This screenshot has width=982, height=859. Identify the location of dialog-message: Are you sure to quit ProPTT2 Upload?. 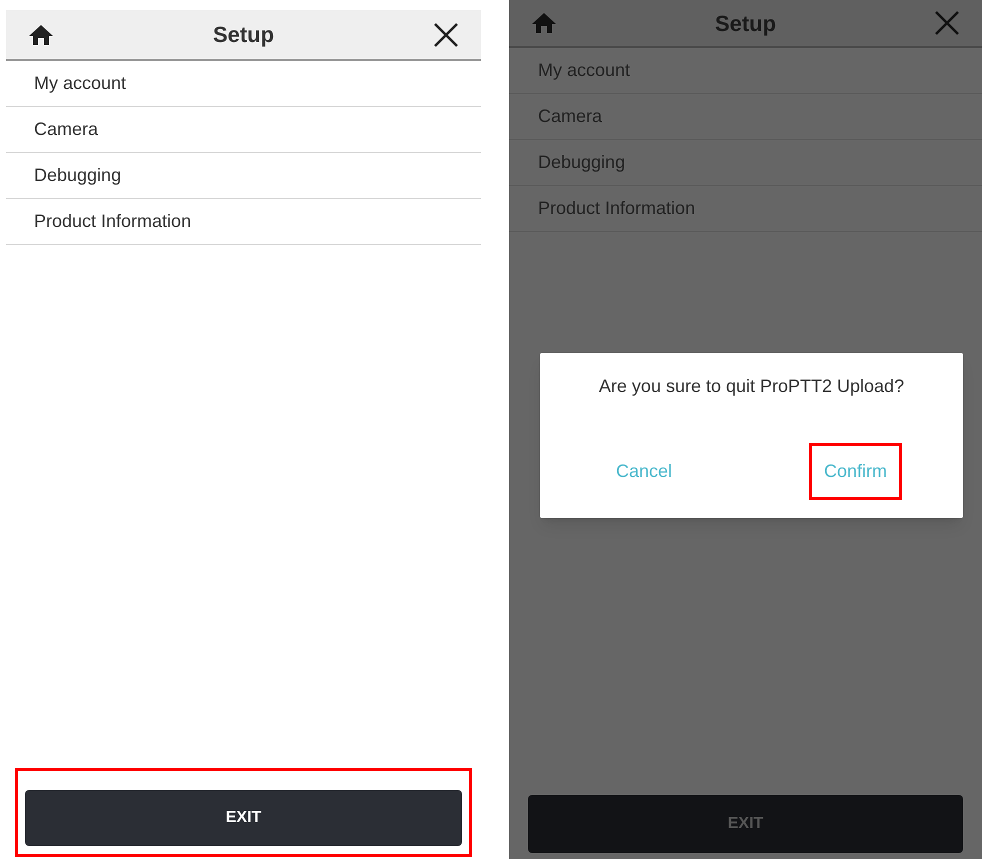
(752, 386).